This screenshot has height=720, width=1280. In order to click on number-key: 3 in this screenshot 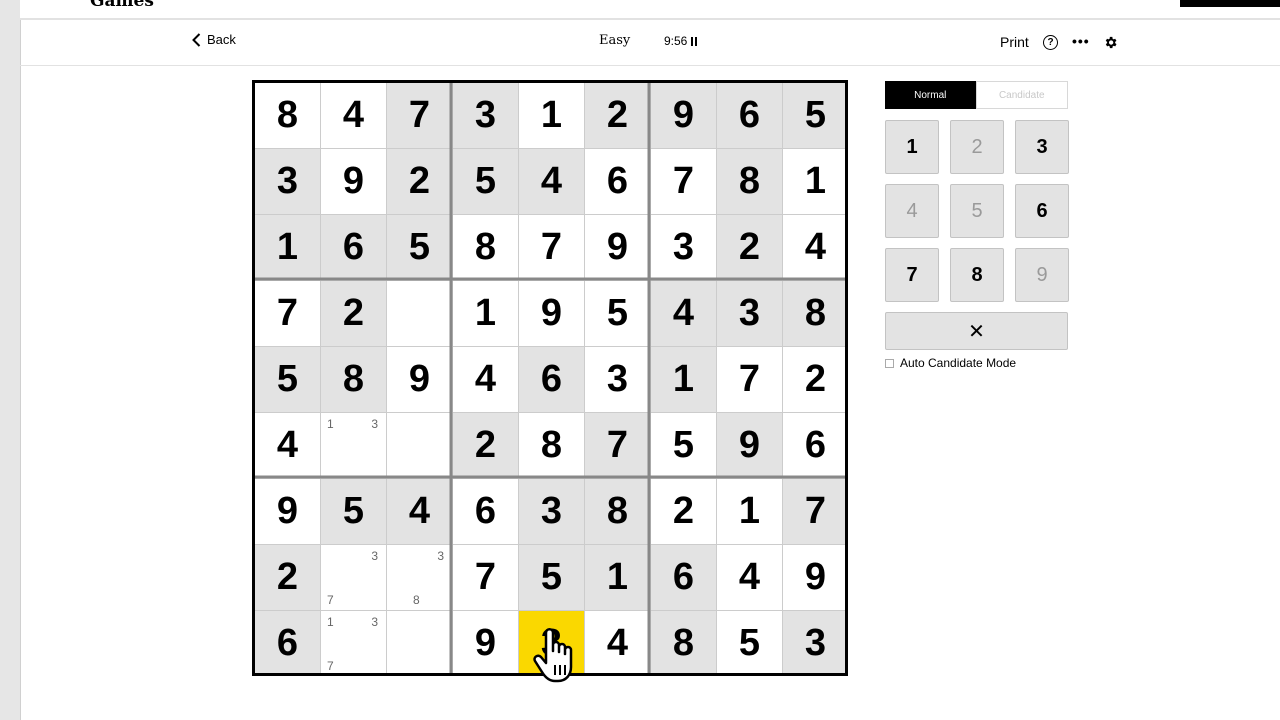, I will do `click(1042, 147)`.